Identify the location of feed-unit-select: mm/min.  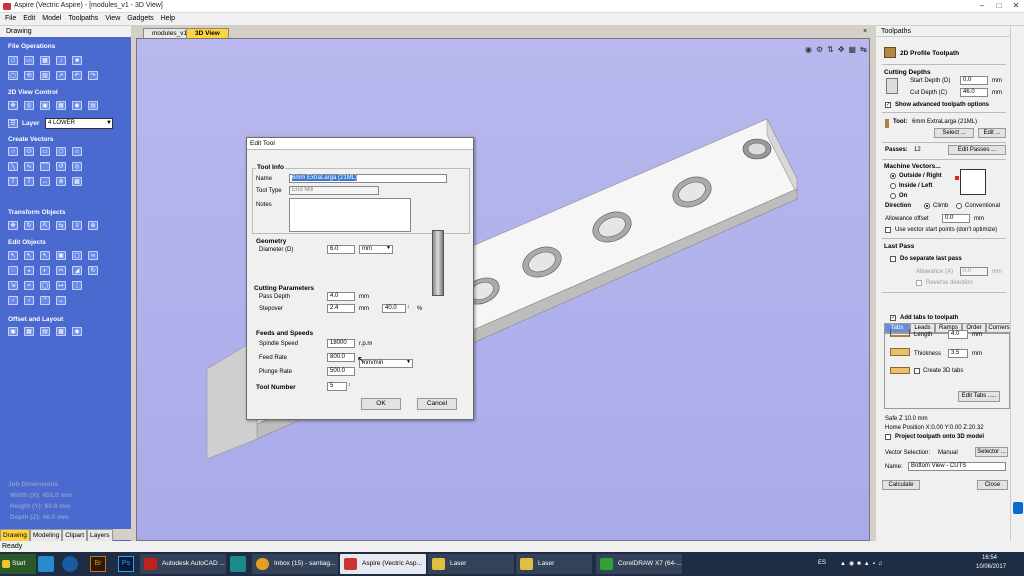
(386, 363).